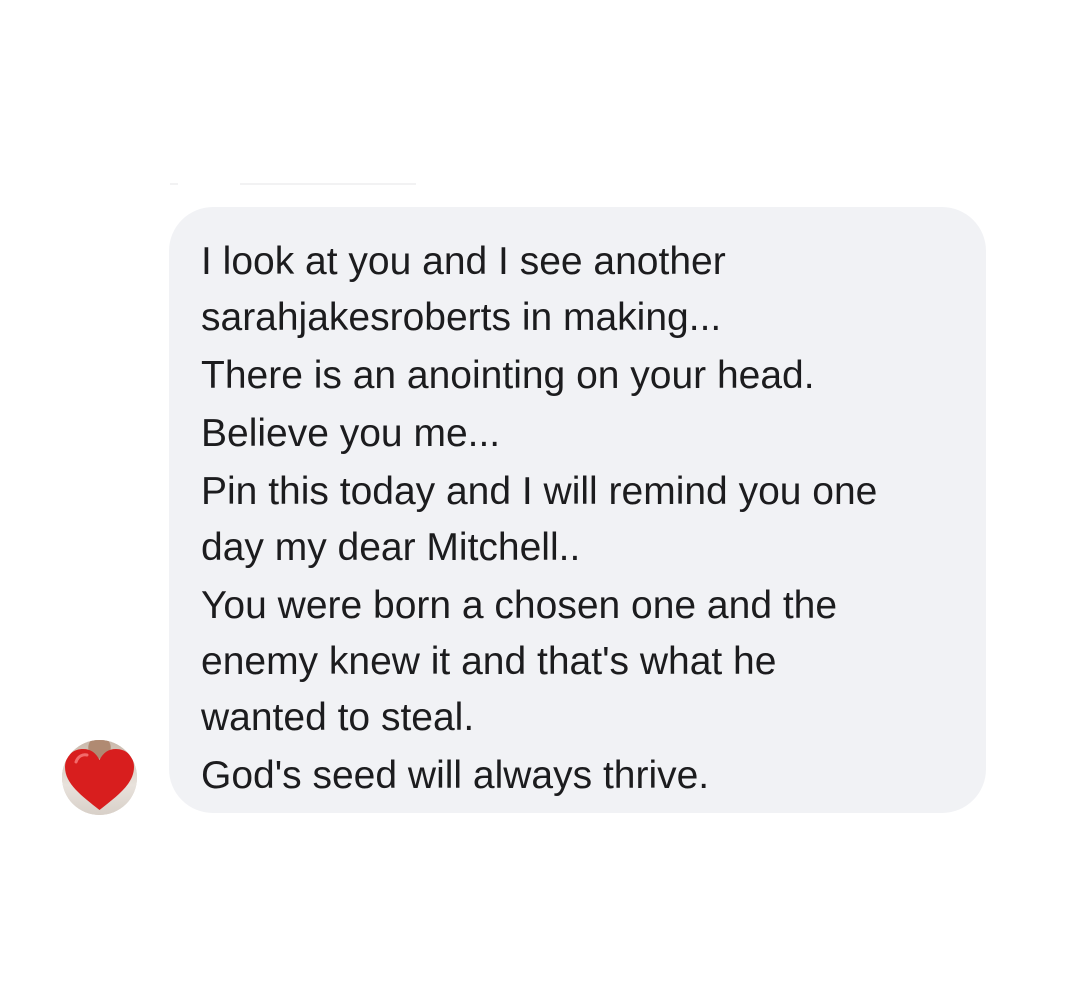 The height and width of the screenshot is (989, 1080). Describe the element at coordinates (489, 661) in the screenshot. I see `message-line: enemy knew it and that's what he` at that location.